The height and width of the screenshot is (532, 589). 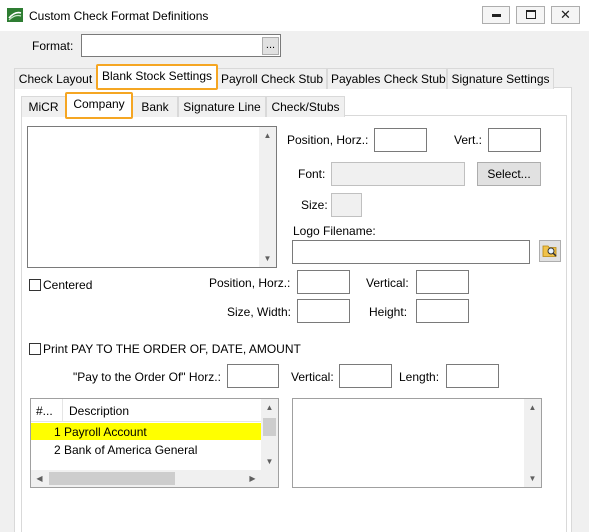 I want to click on app-icon, so click(x=15, y=15).